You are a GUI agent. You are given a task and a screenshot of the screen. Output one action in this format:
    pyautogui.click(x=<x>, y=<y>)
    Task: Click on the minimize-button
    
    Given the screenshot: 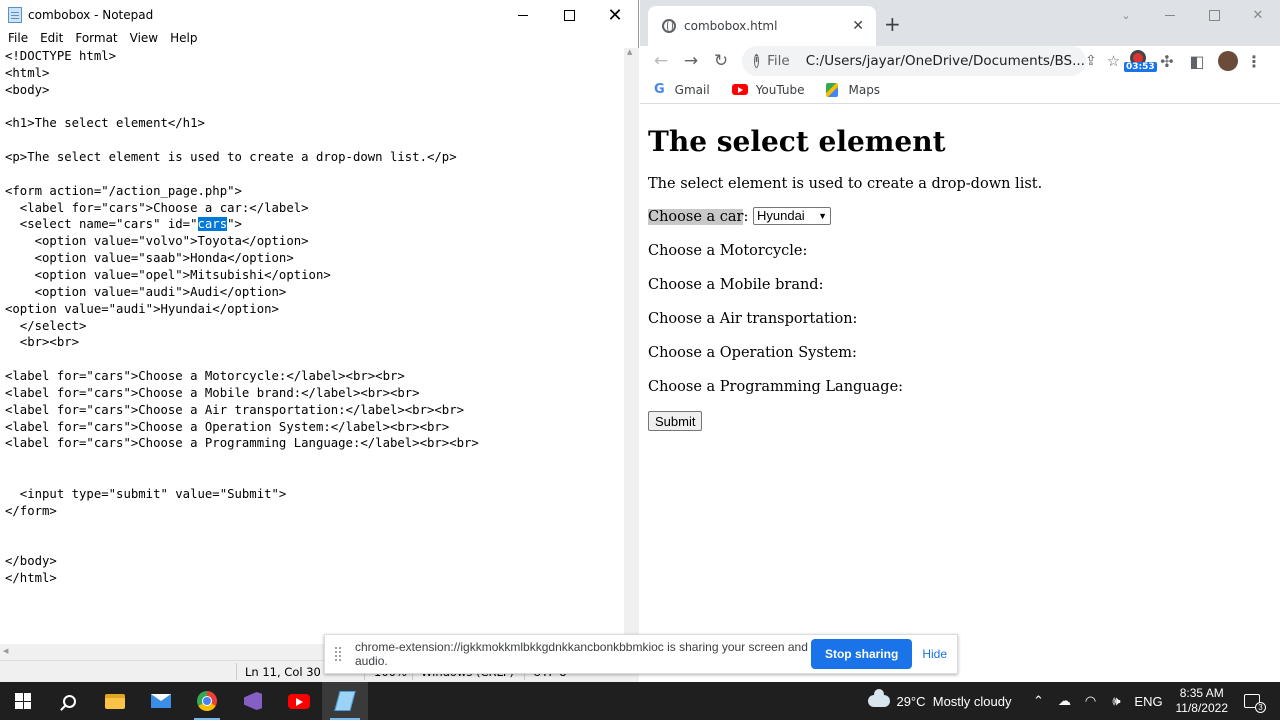 What is the action you would take?
    pyautogui.click(x=523, y=15)
    